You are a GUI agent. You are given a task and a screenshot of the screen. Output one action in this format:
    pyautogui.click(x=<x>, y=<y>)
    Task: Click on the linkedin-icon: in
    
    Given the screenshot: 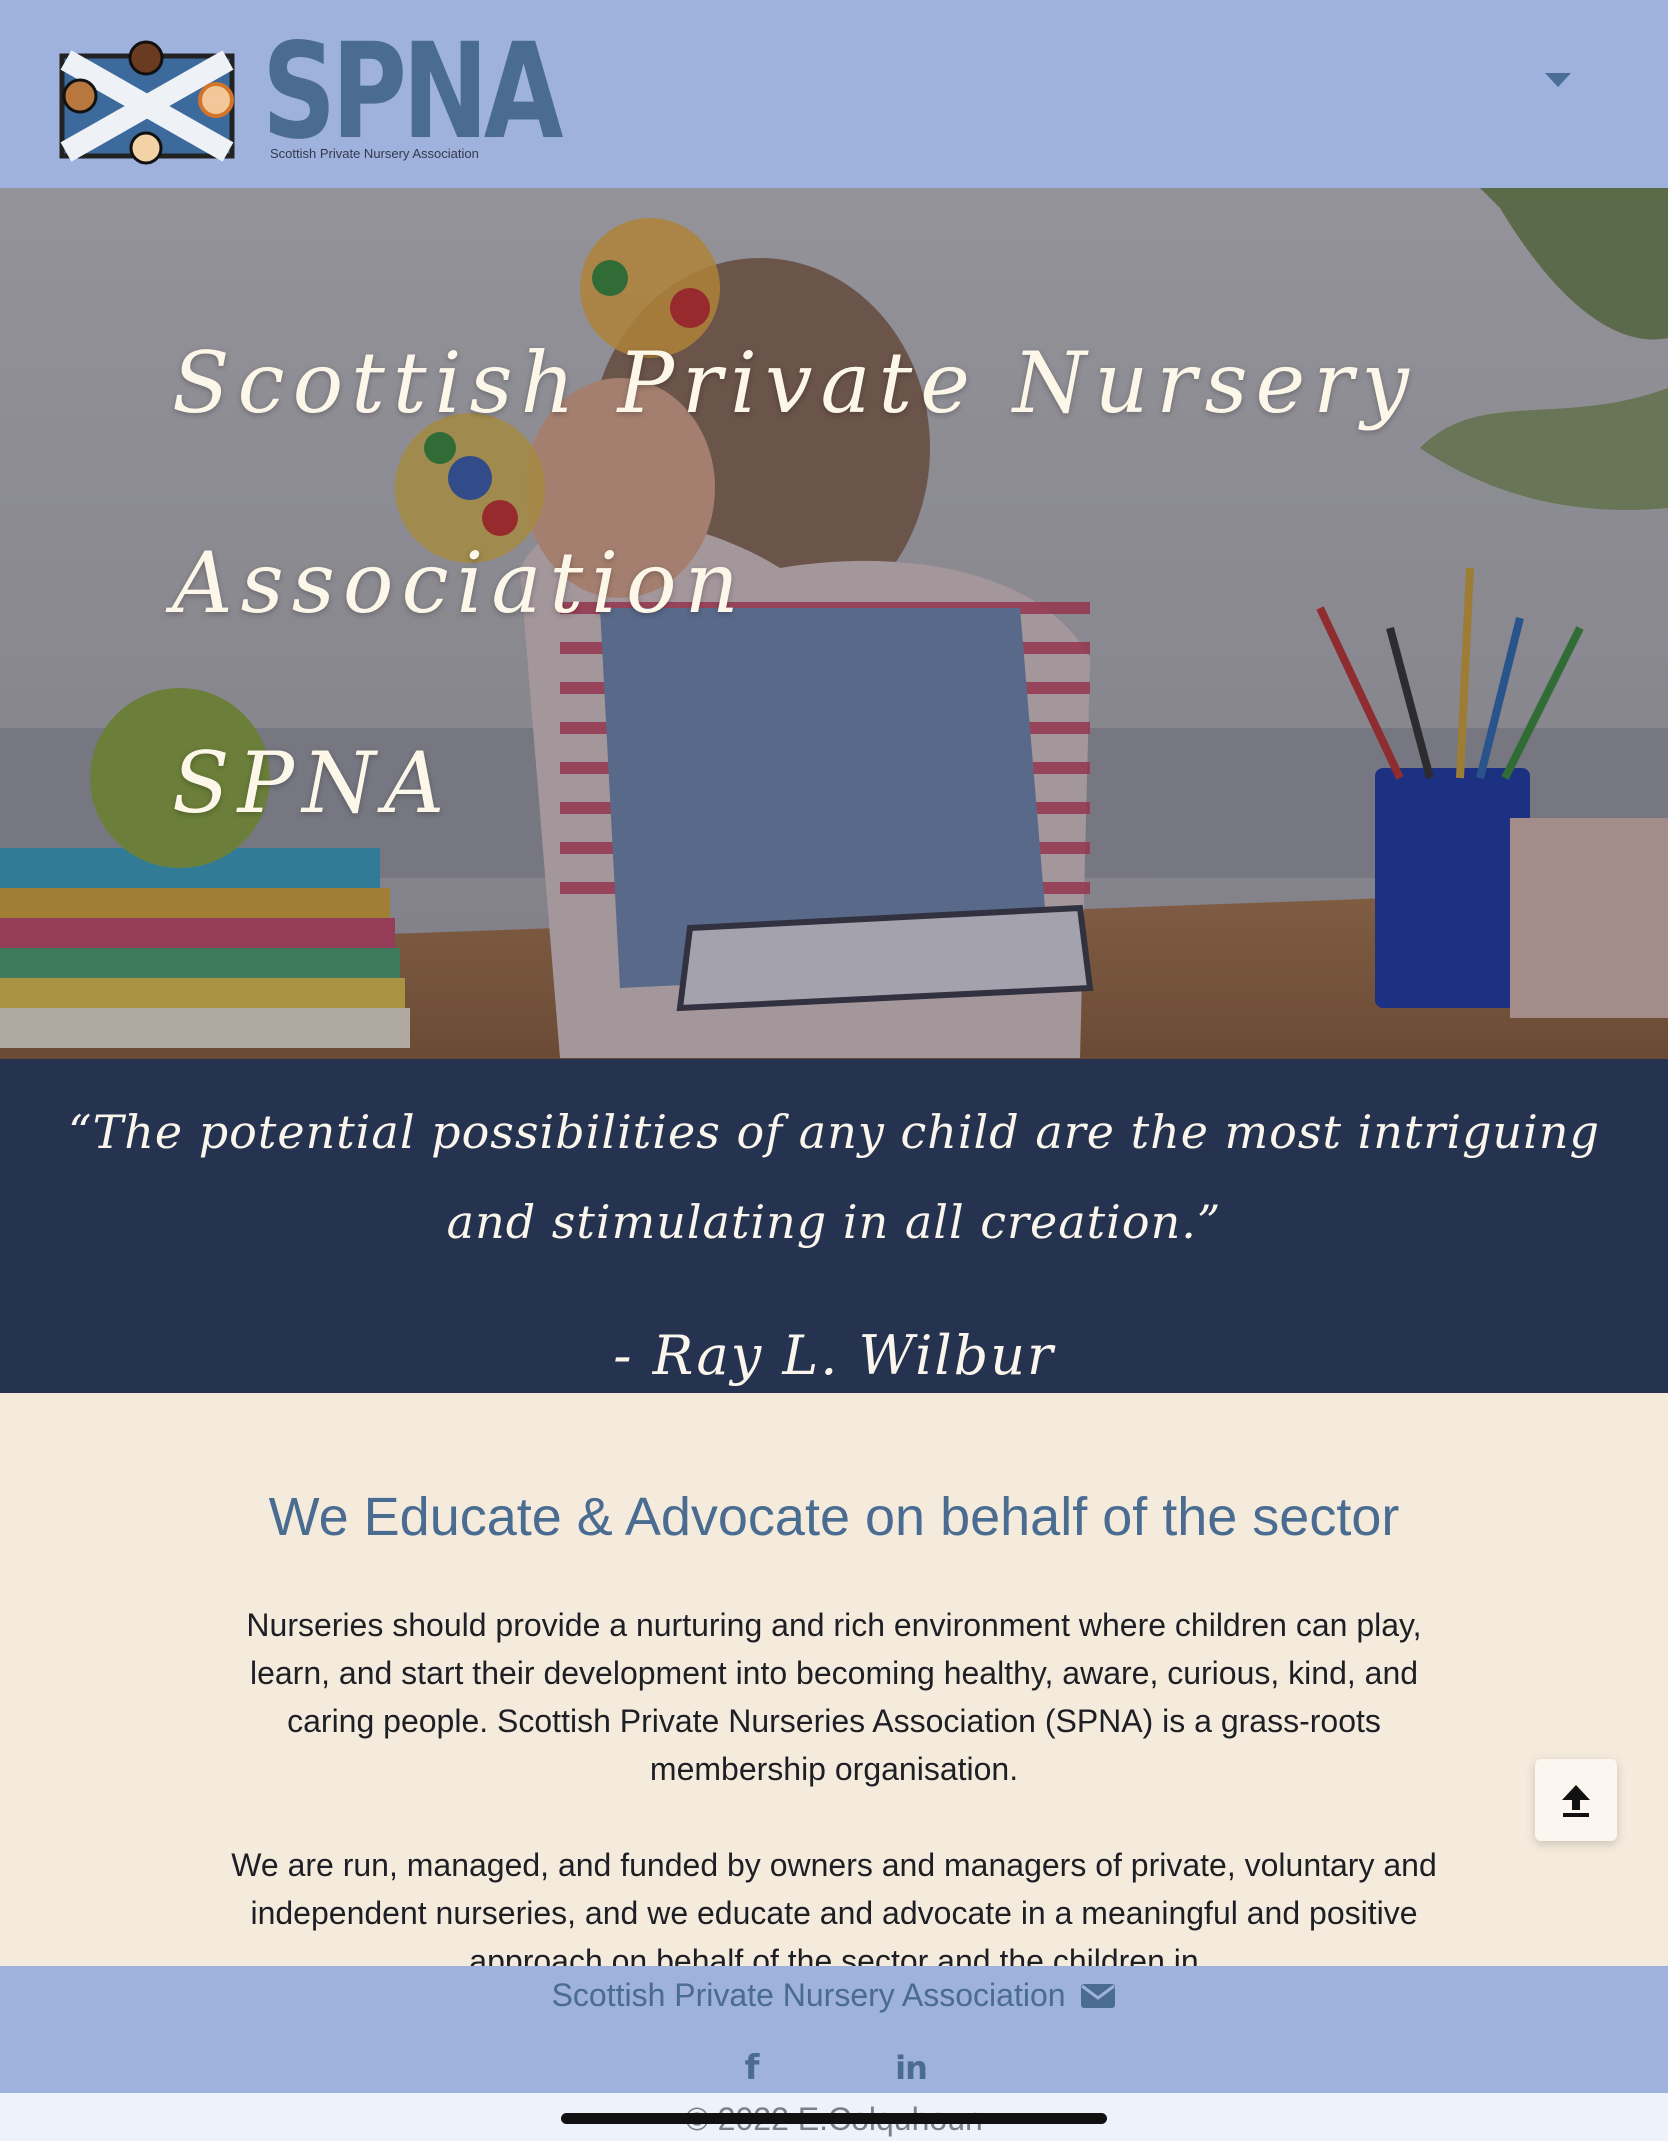 What is the action you would take?
    pyautogui.click(x=911, y=2068)
    